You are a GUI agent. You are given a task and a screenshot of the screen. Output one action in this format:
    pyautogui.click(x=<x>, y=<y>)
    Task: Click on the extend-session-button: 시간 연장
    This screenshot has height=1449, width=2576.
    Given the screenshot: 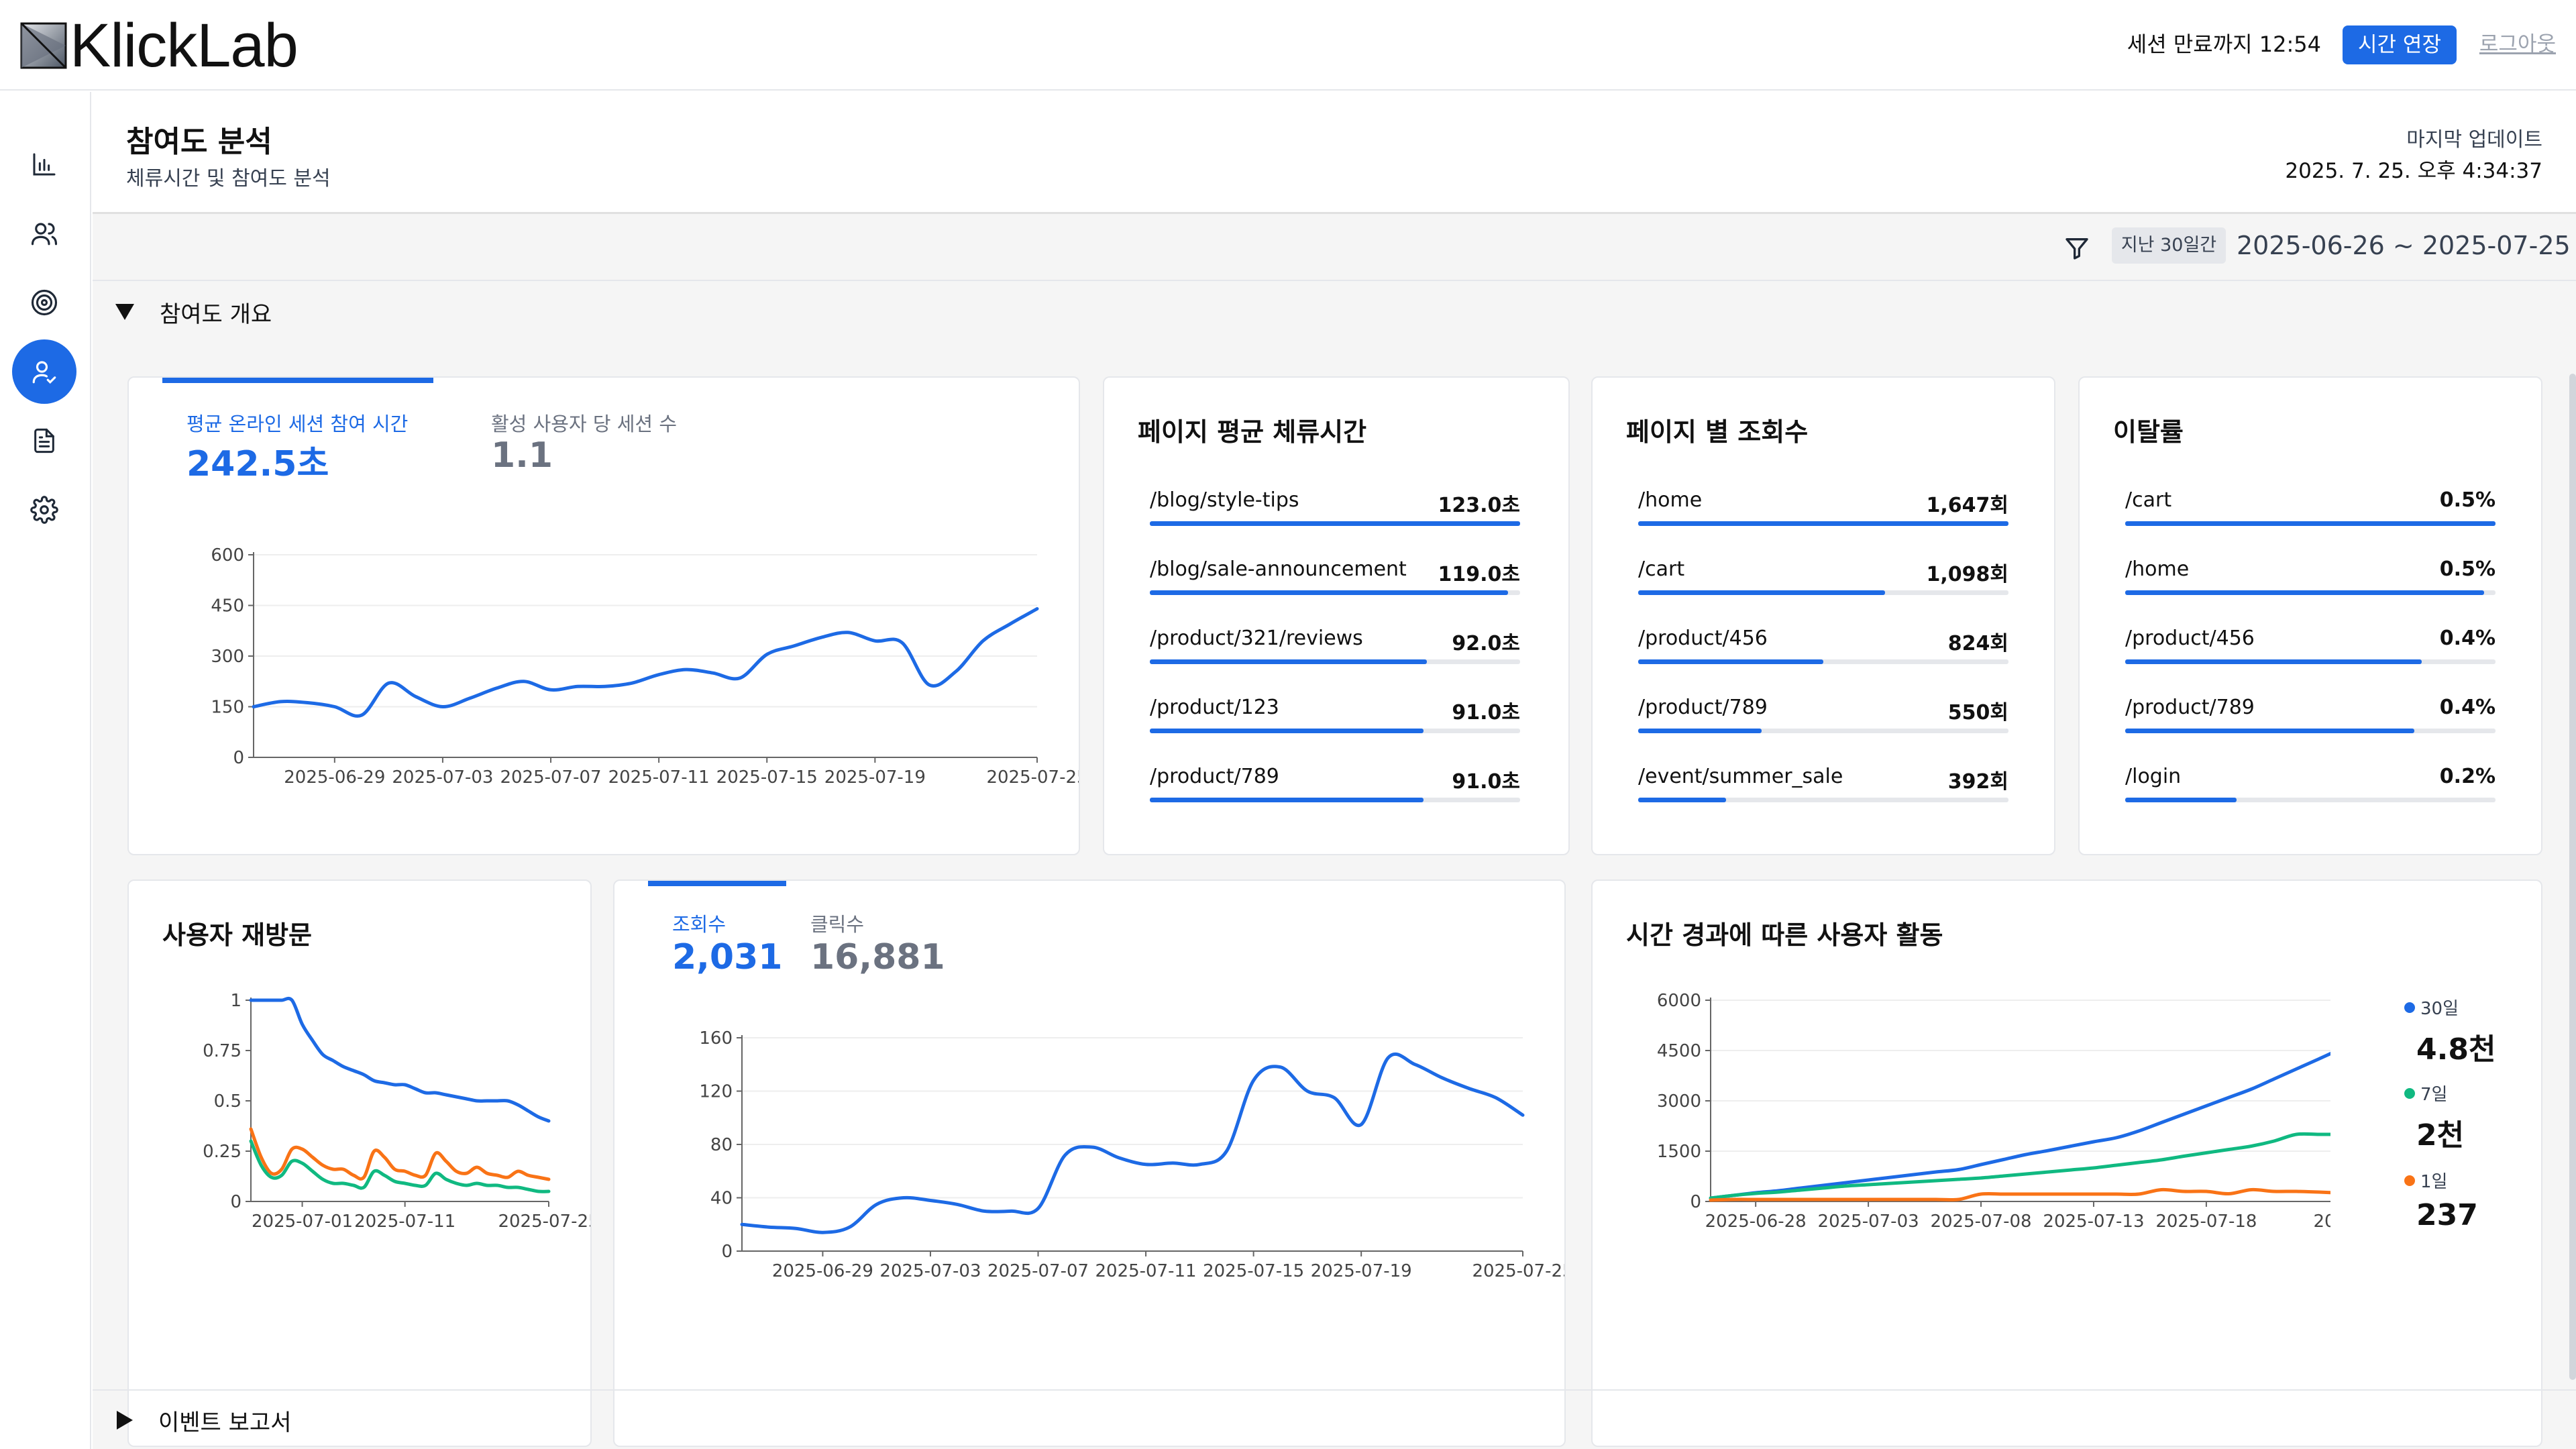 What is the action you would take?
    pyautogui.click(x=2400, y=44)
    